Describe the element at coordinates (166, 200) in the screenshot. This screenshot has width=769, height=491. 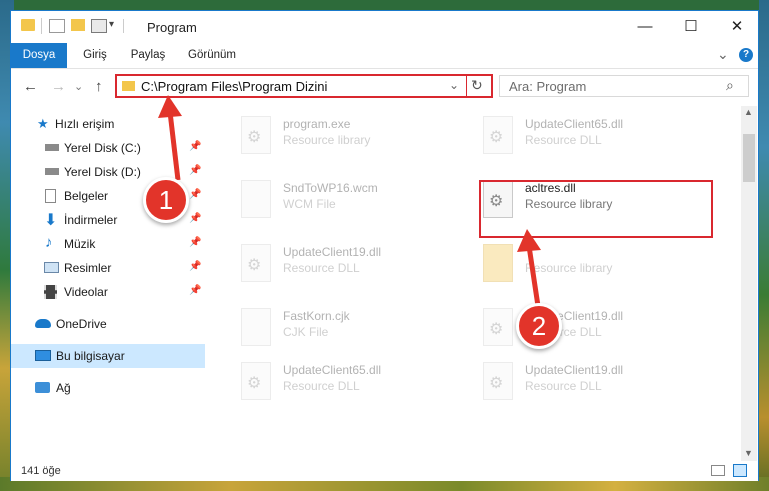
I see `step-badge-1: 1` at that location.